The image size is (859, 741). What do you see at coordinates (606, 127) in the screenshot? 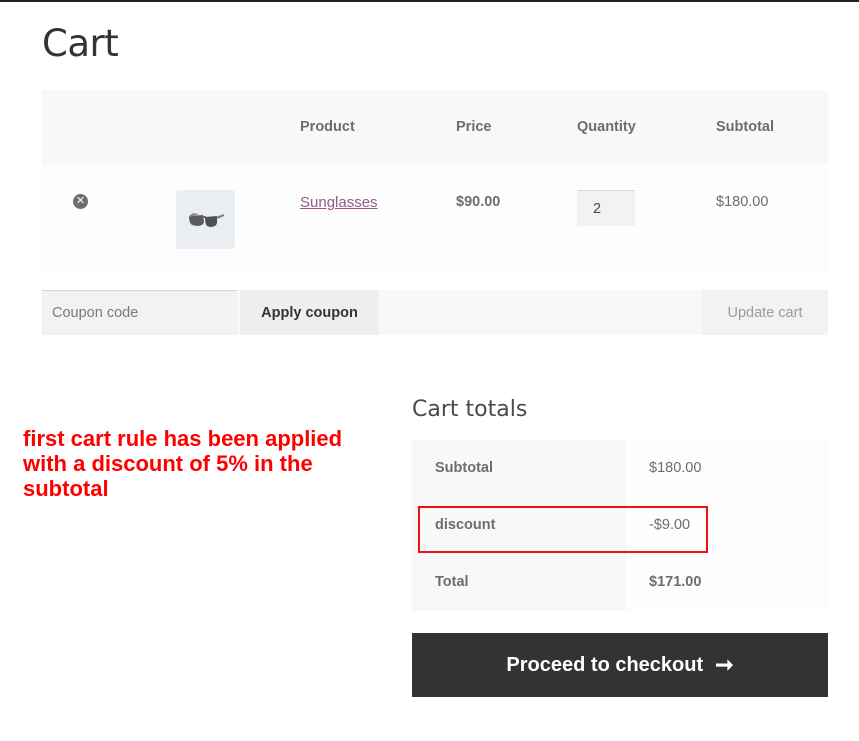
I see `header-quantity: Quantity` at bounding box center [606, 127].